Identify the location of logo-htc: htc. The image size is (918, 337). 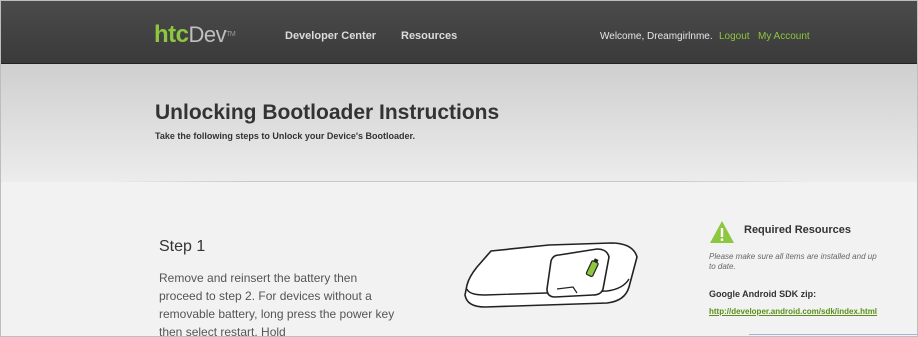
(171, 34).